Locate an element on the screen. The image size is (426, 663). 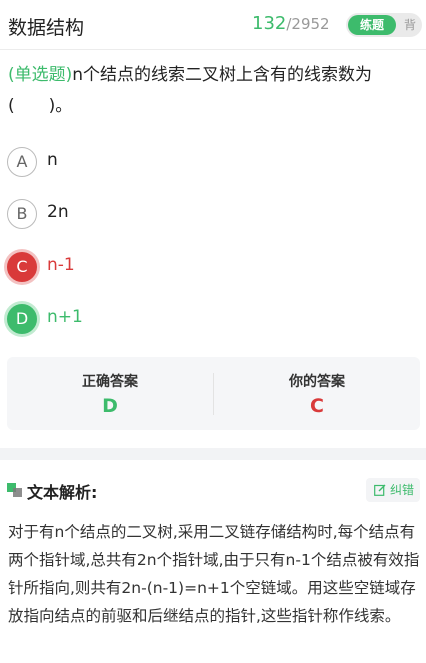
analysis-squares-icon is located at coordinates (15, 490).